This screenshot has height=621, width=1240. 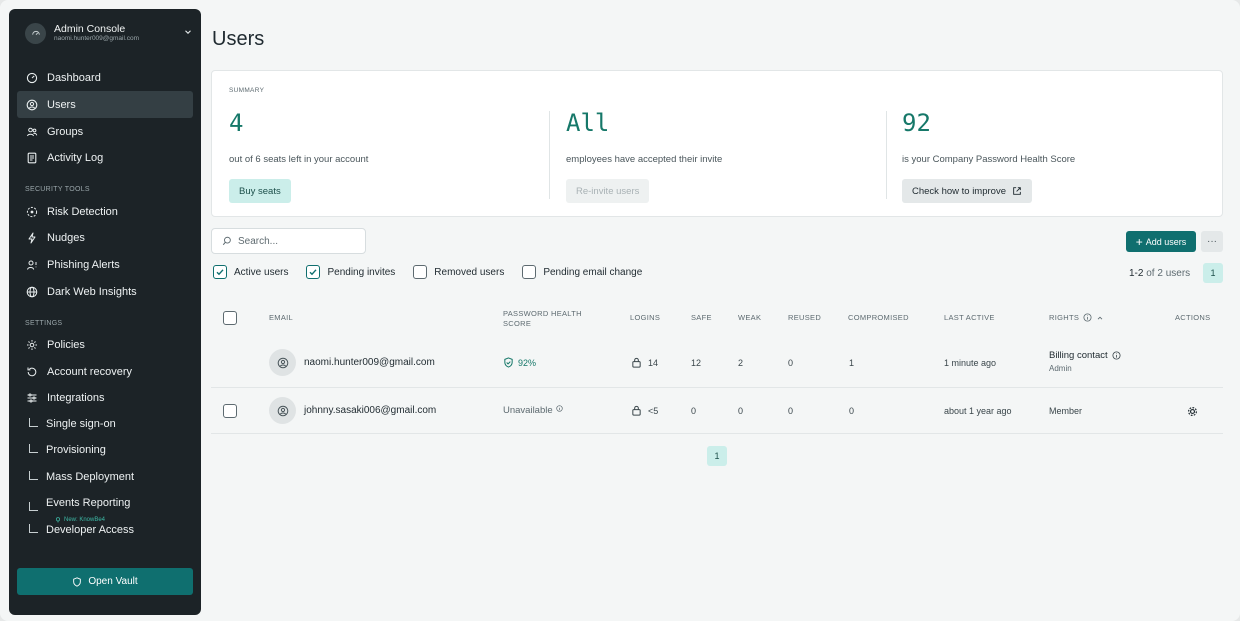 I want to click on more-options-button: ···, so click(x=1212, y=241).